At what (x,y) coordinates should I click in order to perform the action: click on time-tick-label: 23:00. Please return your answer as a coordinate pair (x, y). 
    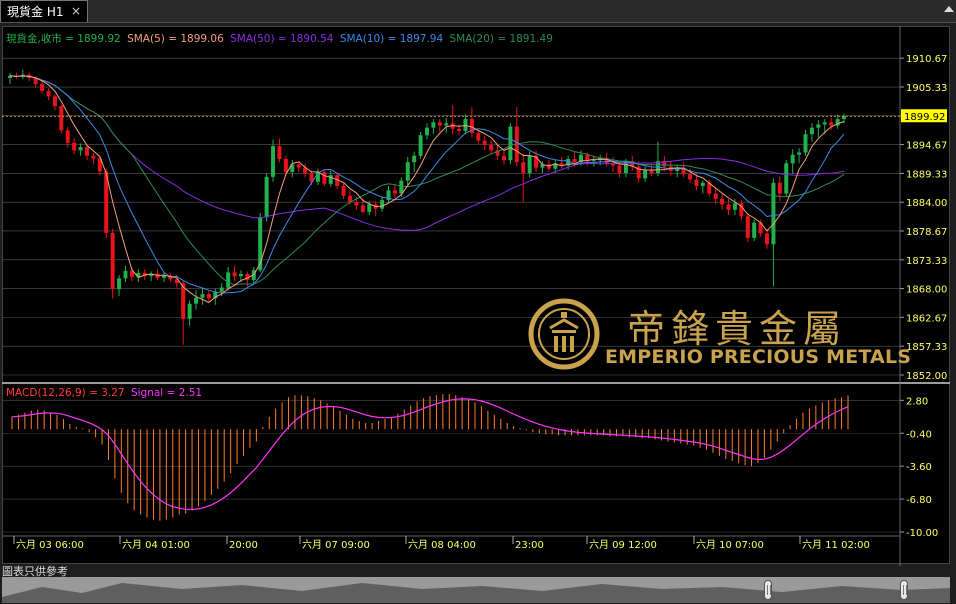
    Looking at the image, I should click on (529, 545).